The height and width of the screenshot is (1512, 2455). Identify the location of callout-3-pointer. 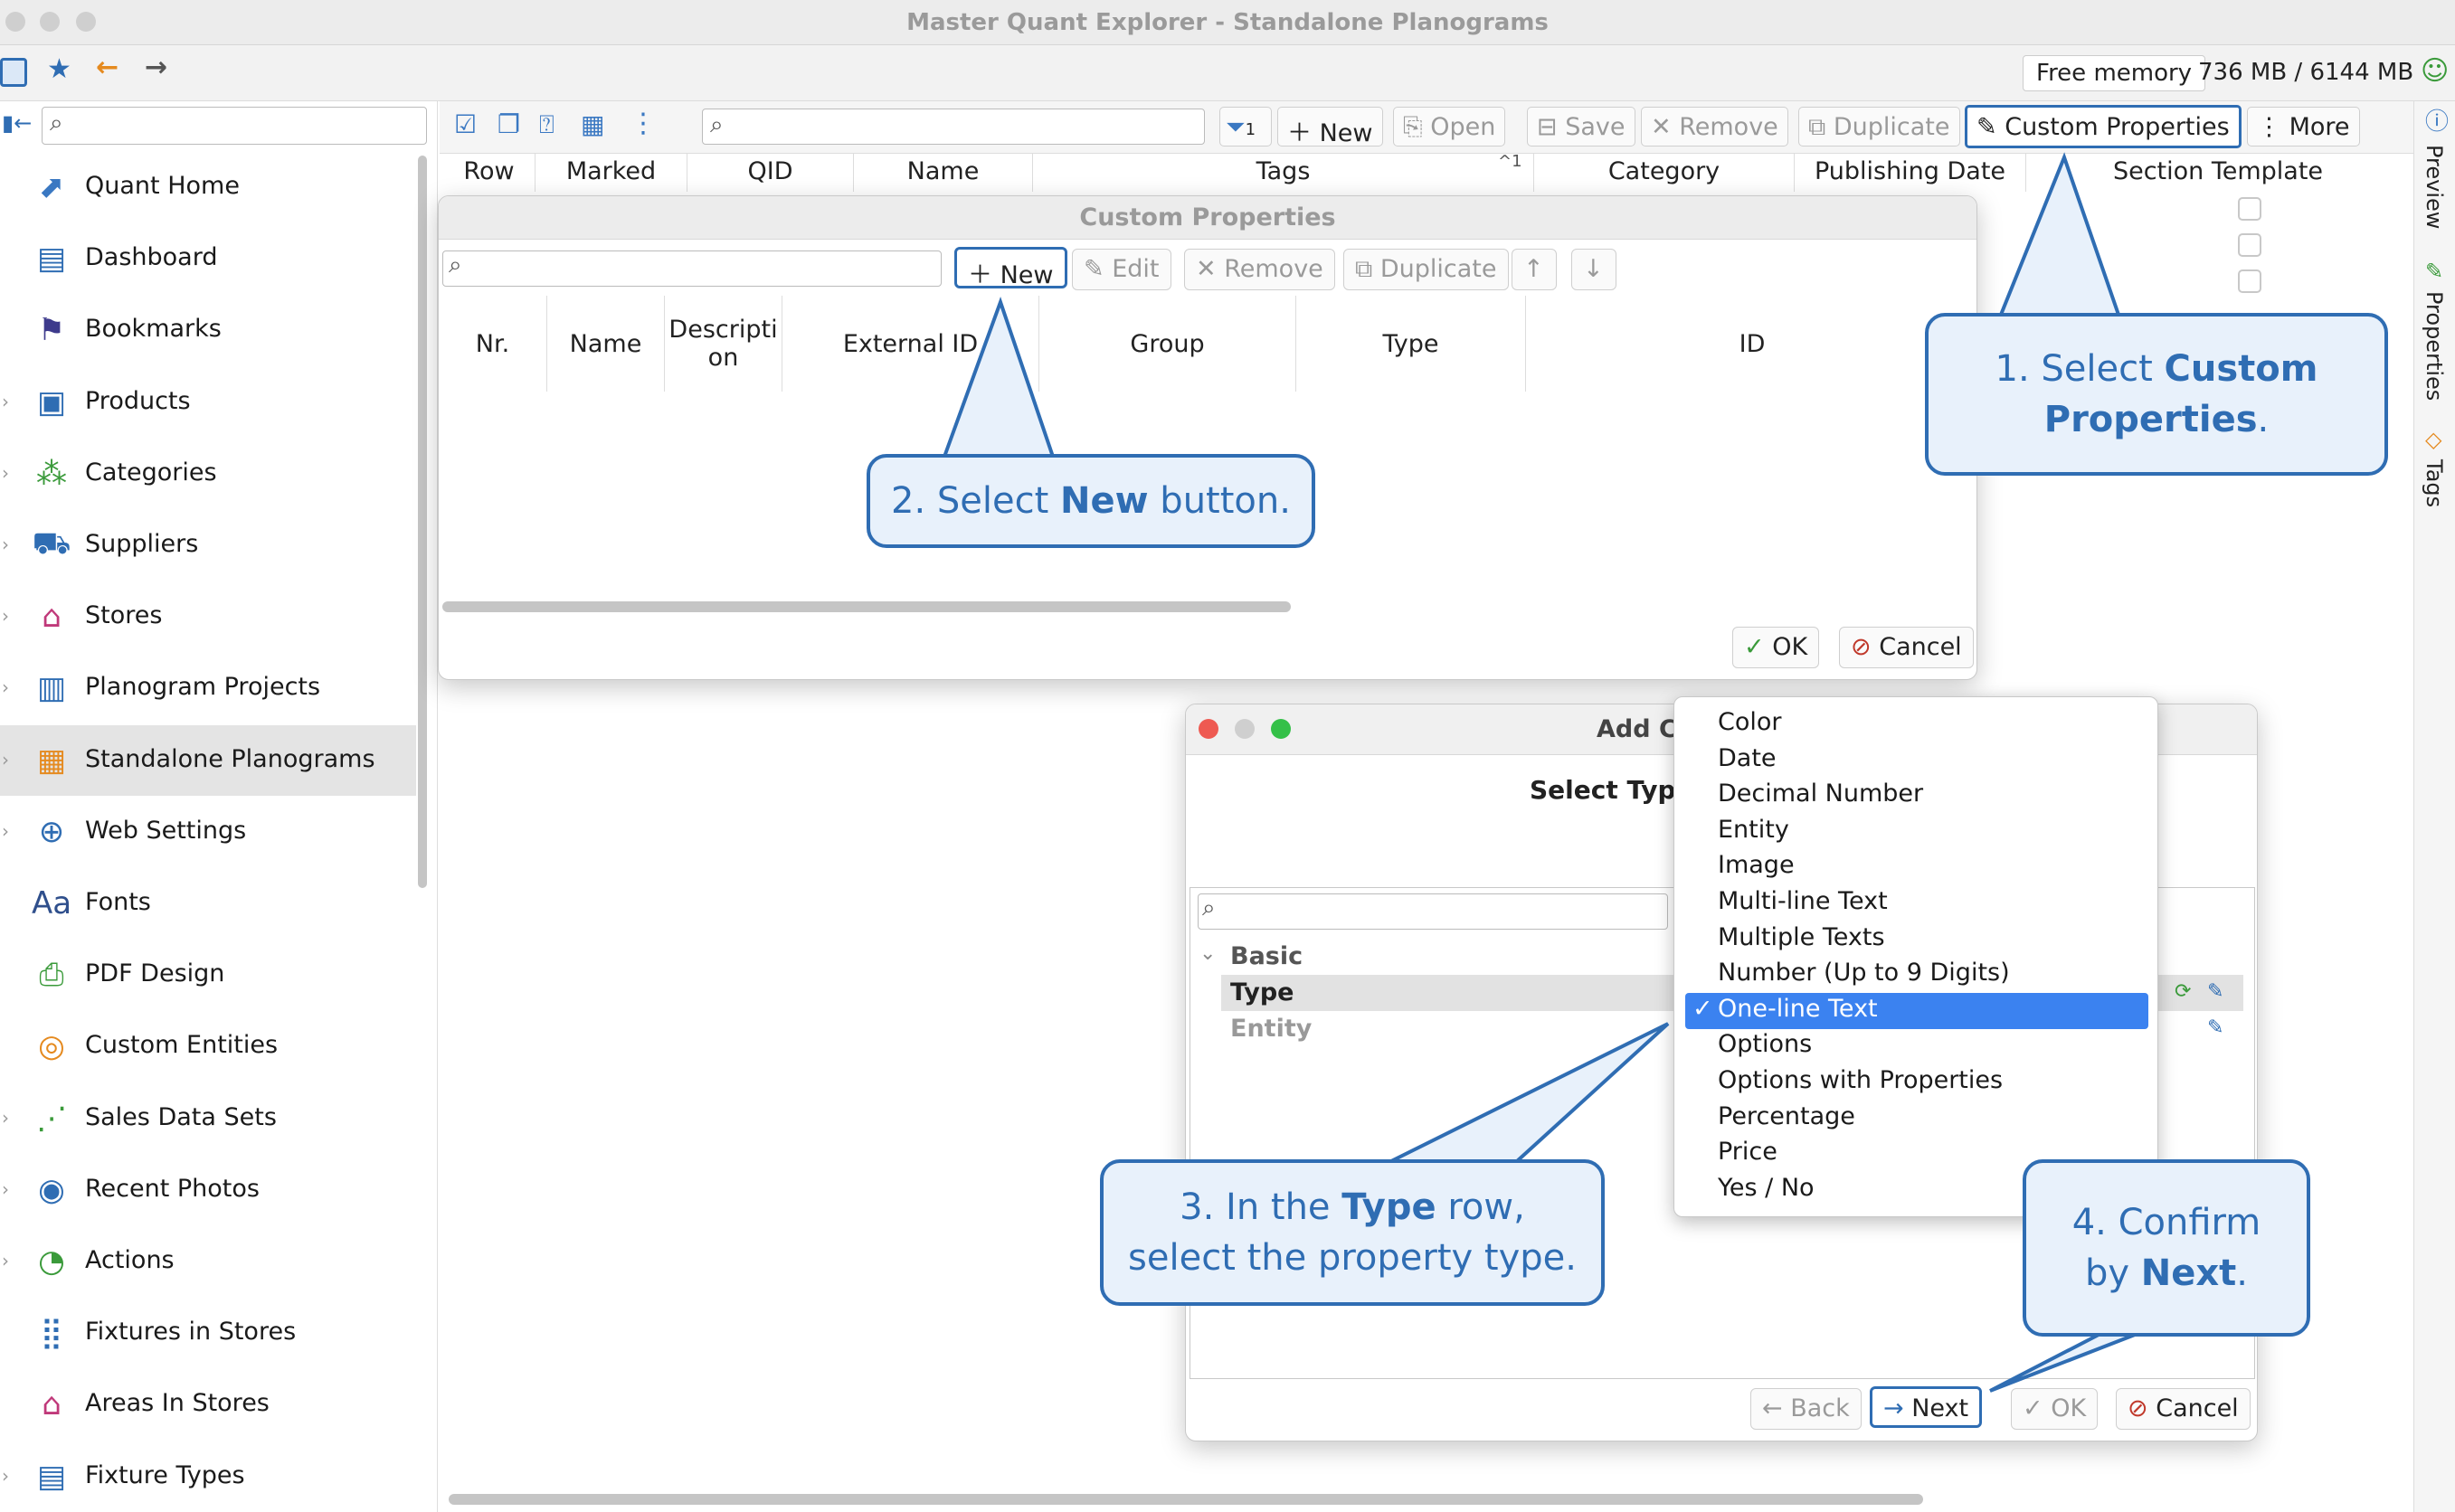
(1529, 1093).